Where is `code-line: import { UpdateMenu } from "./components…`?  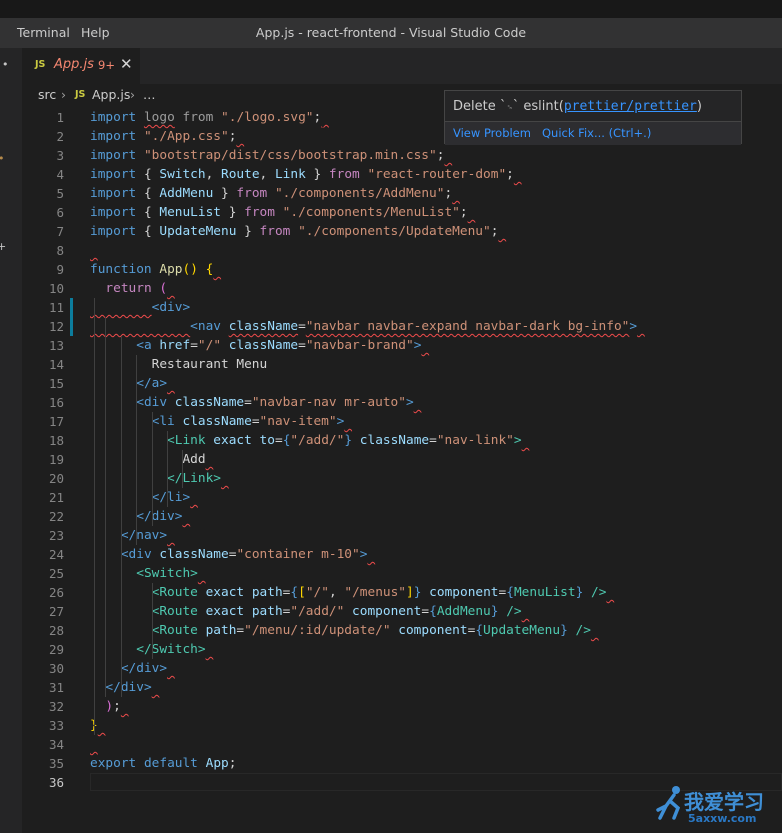
code-line: import { UpdateMenu } from "./components… is located at coordinates (298, 231).